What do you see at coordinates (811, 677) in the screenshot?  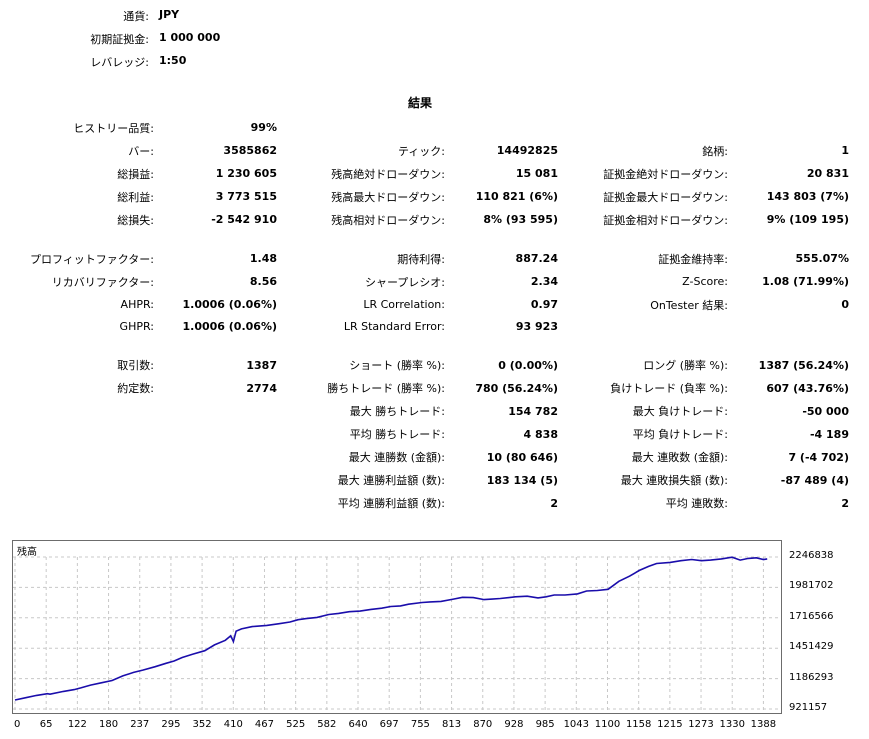 I see `y-tick-label: 1186293` at bounding box center [811, 677].